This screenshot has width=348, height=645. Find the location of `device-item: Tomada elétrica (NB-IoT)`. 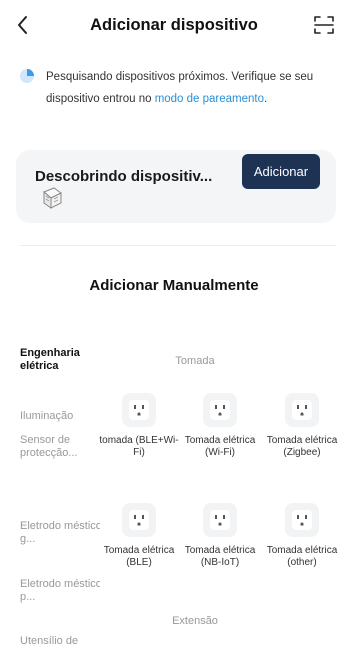

device-item: Tomada elétrica (NB-IoT) is located at coordinates (220, 535).